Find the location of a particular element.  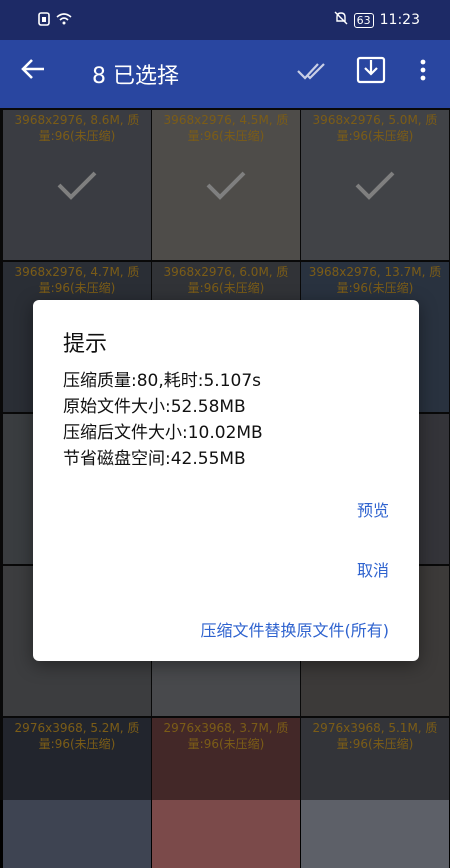

status-left is located at coordinates (55, 21).